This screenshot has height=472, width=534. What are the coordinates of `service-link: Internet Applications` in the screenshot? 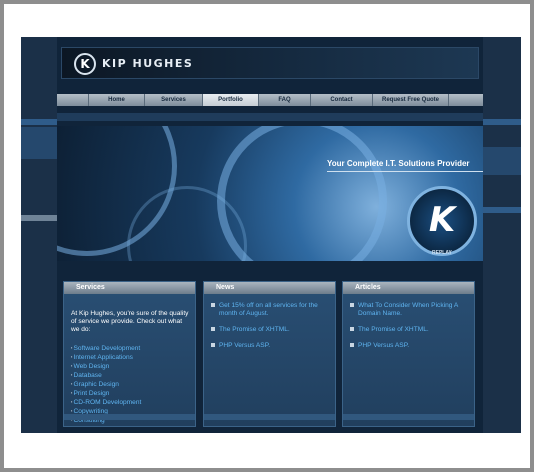 It's located at (130, 357).